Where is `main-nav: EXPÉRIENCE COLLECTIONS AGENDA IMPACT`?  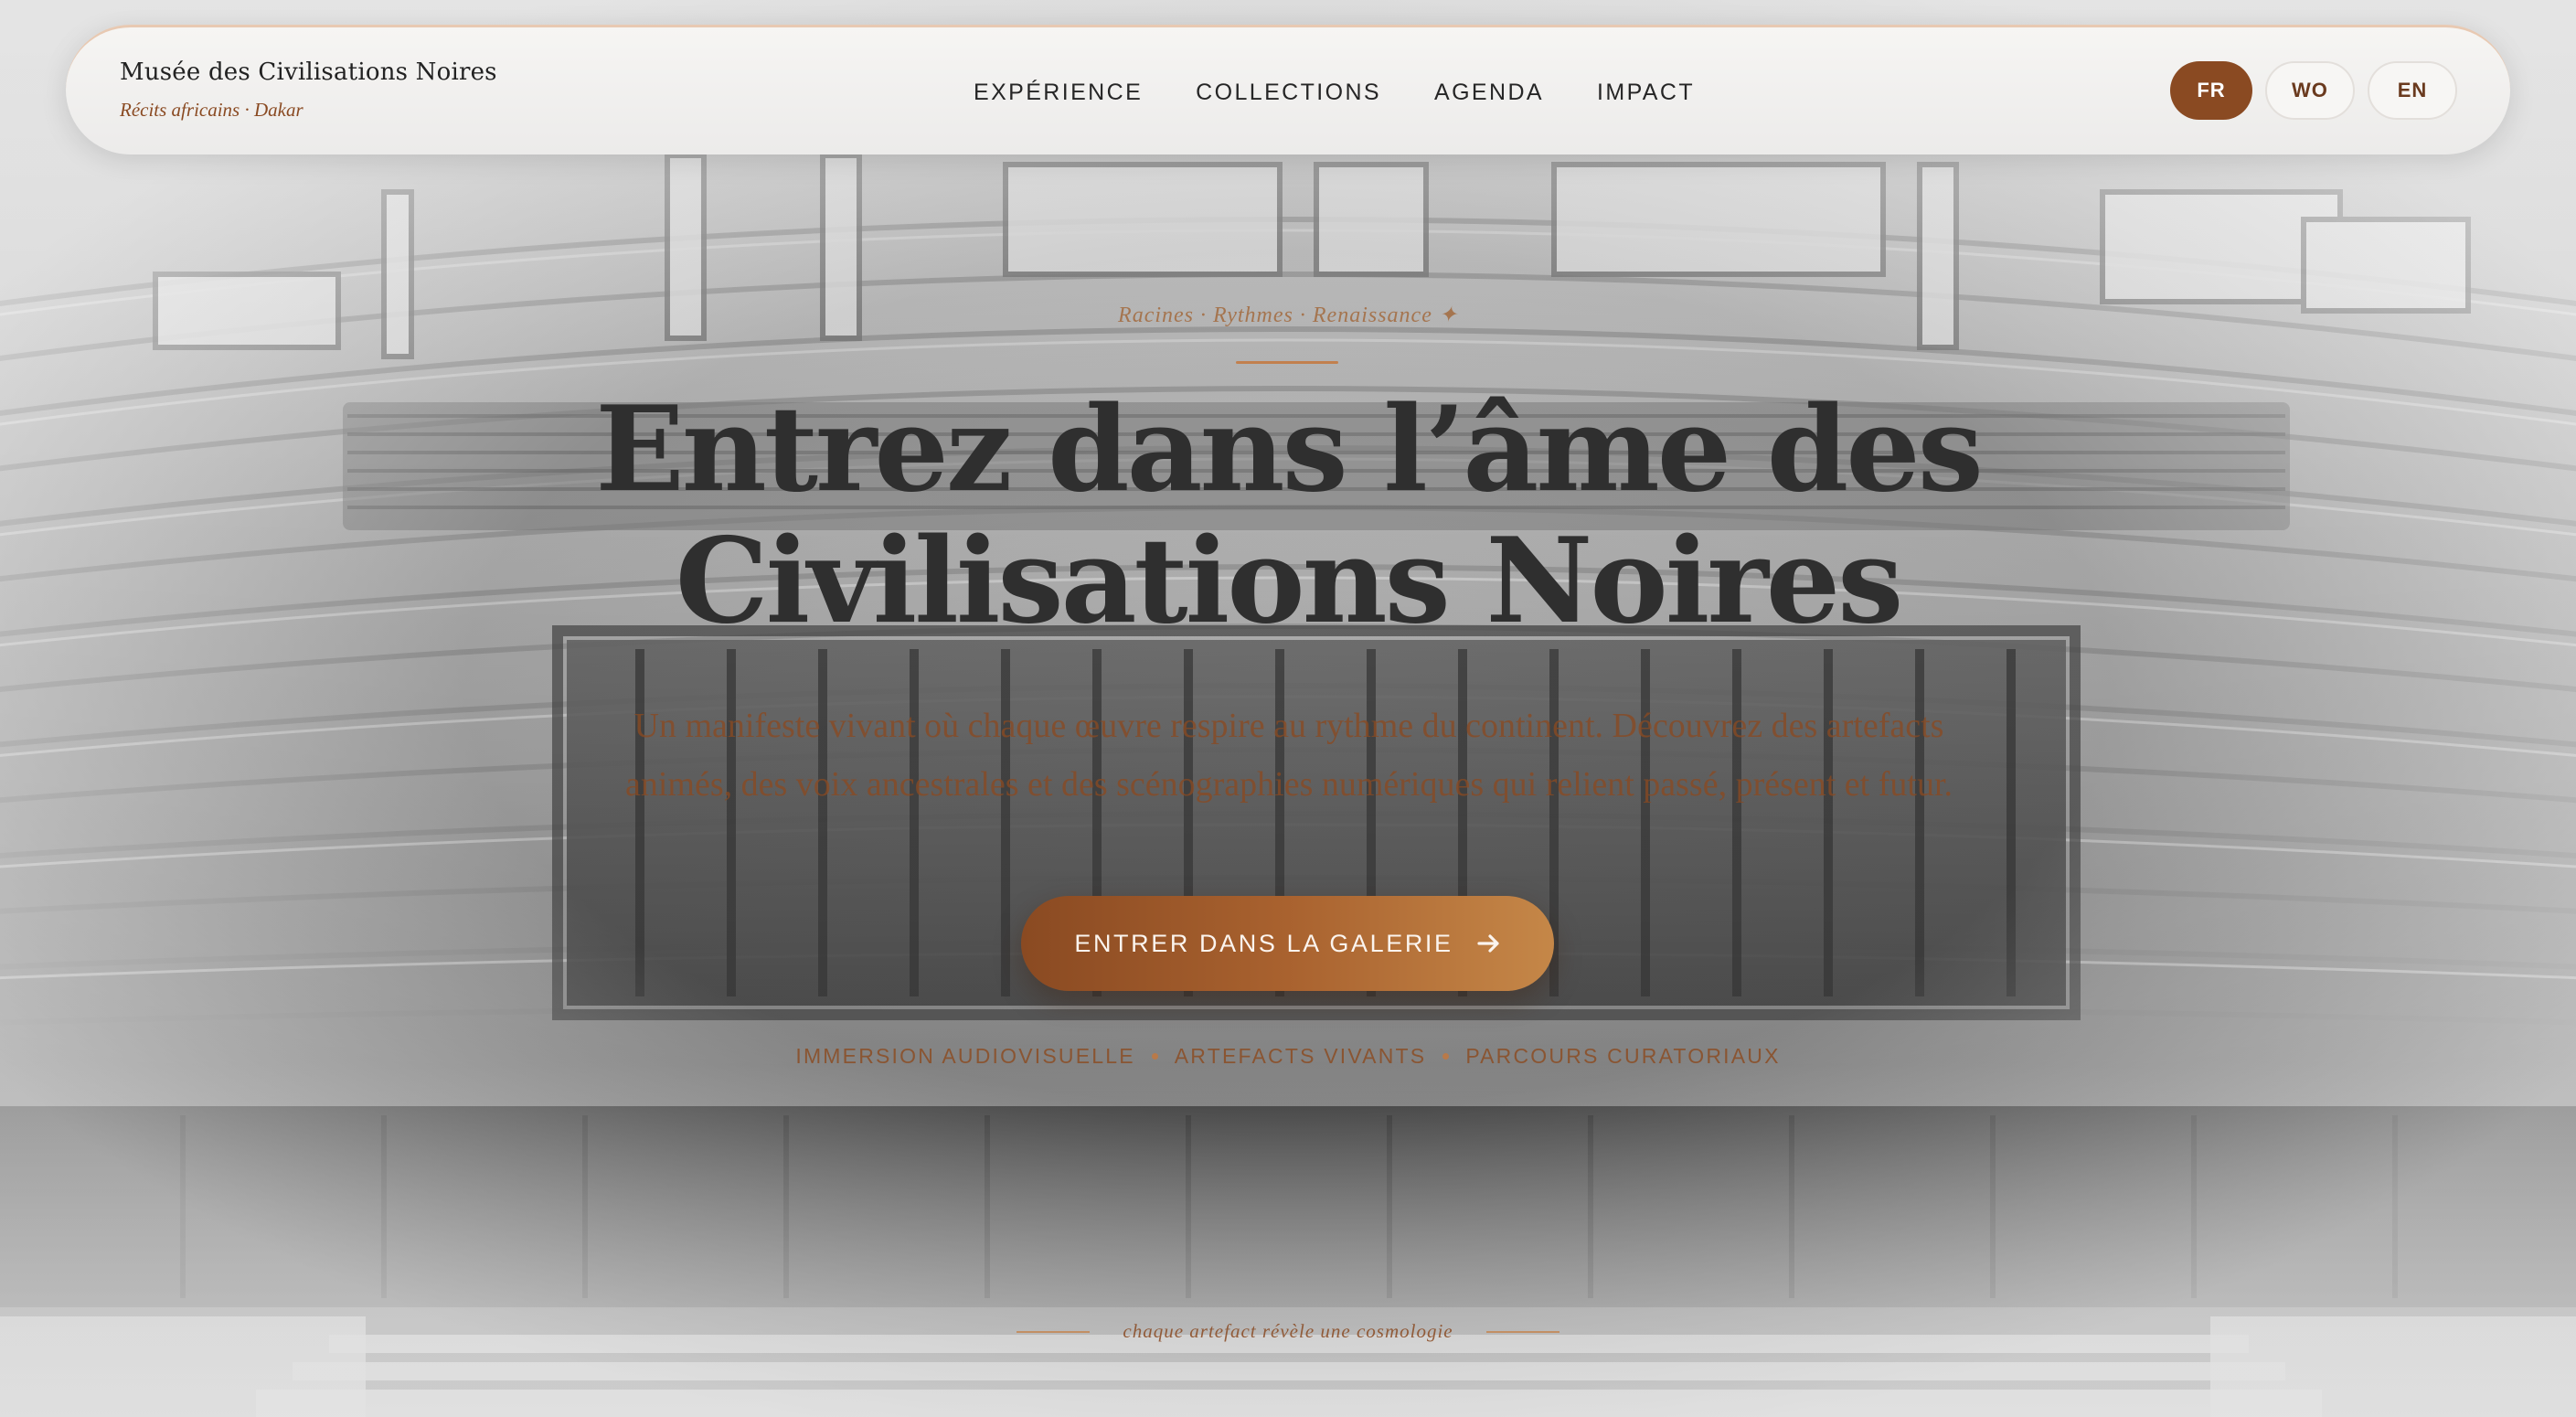
main-nav: EXPÉRIENCE COLLECTIONS AGENDA IMPACT is located at coordinates (1334, 92).